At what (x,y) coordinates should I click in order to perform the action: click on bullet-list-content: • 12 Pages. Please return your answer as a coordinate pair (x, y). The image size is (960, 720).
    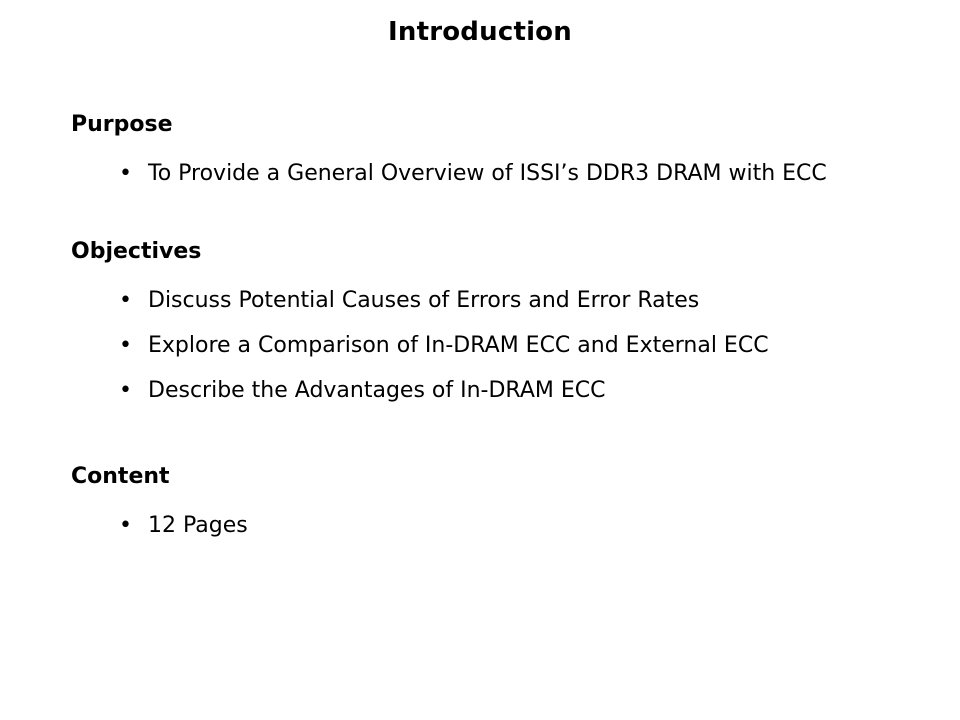
    Looking at the image, I should click on (501, 525).